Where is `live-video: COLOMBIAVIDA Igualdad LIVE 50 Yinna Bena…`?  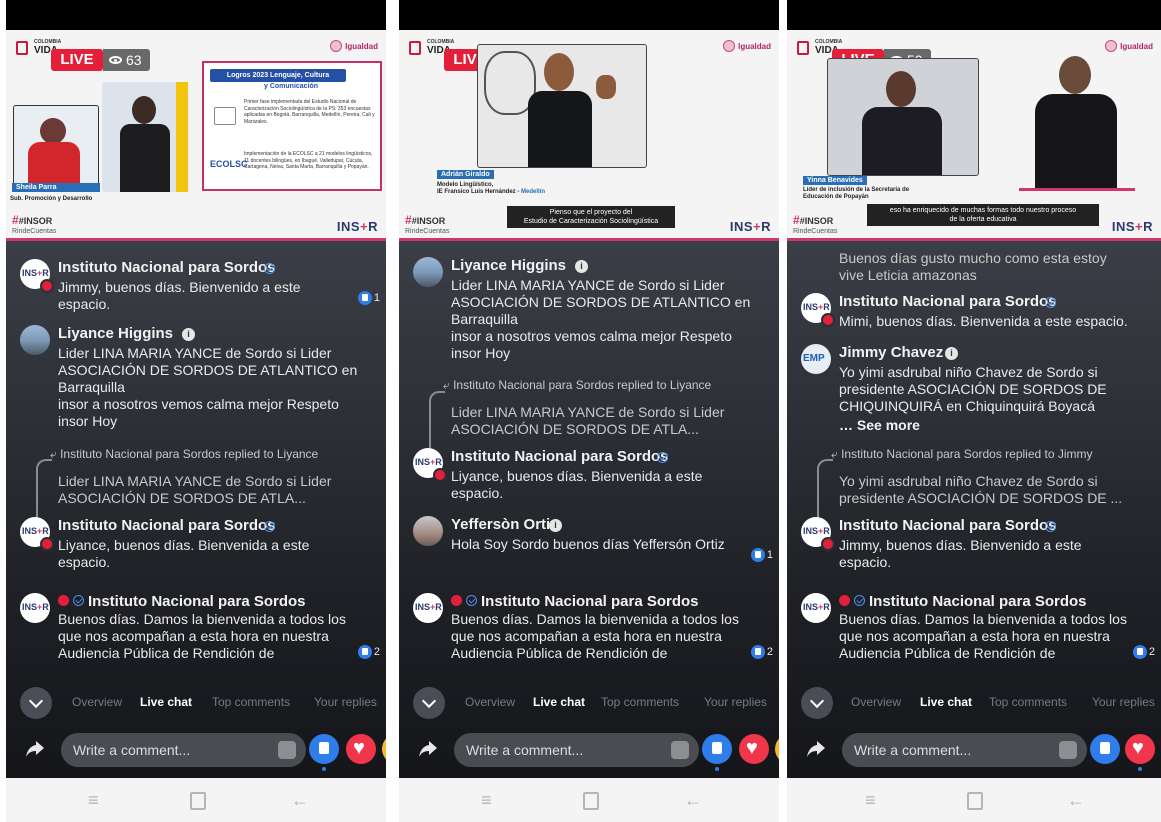 live-video: COLOMBIAVIDA Igualdad LIVE 50 Yinna Bena… is located at coordinates (974, 134).